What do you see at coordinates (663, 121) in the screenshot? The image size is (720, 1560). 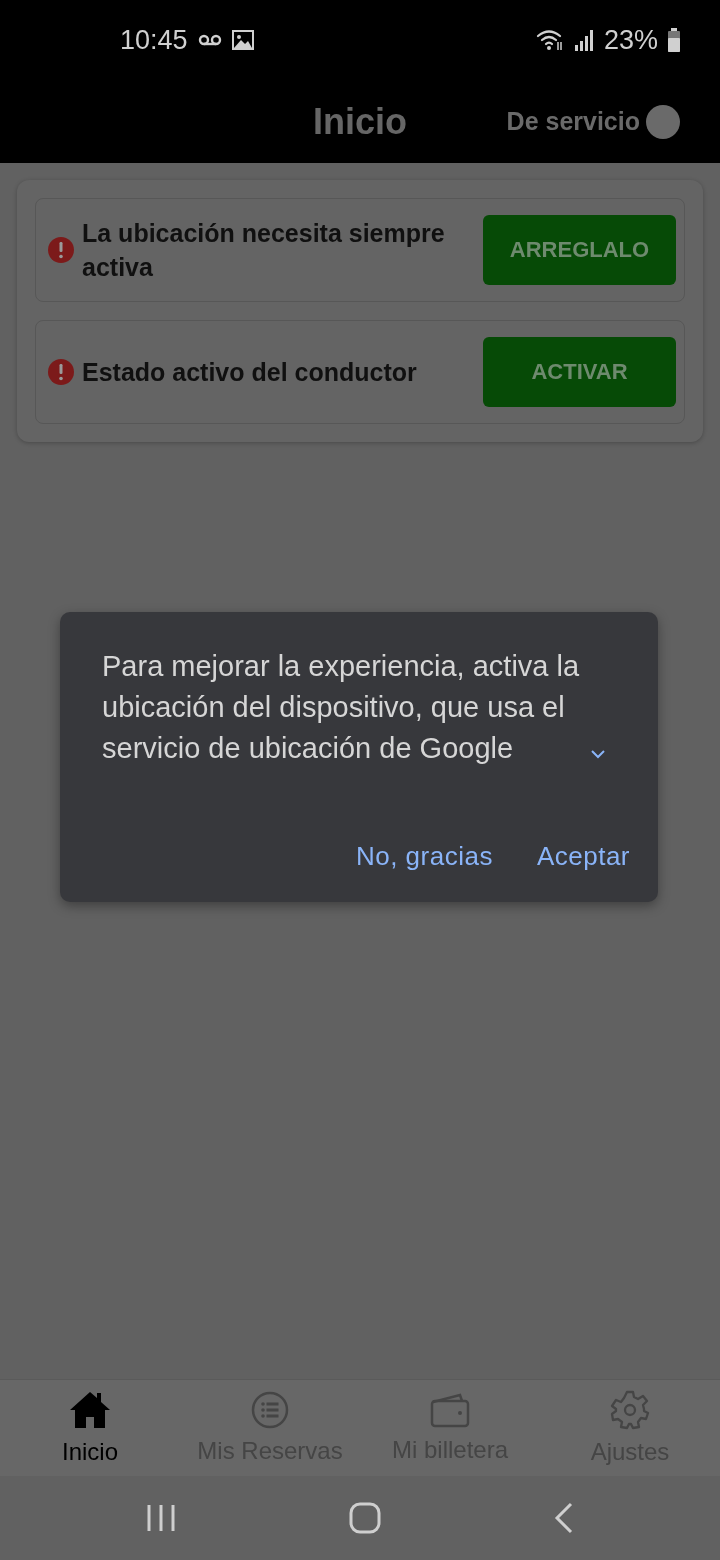 I see `duty-toggle` at bounding box center [663, 121].